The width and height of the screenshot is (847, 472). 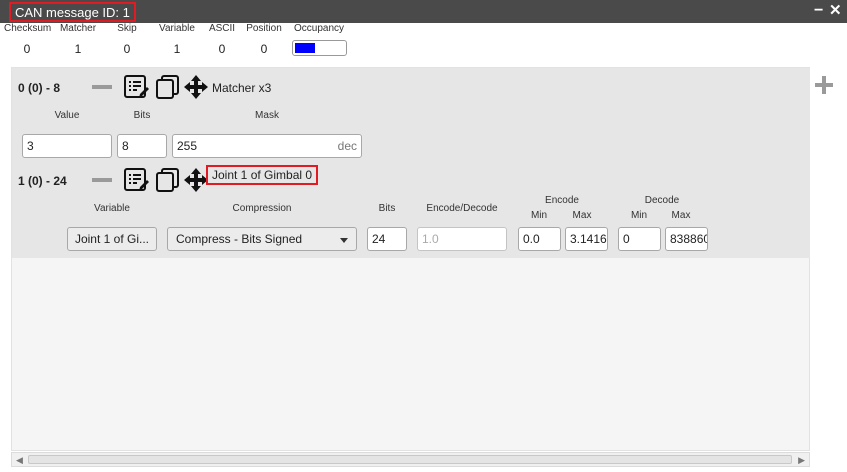 What do you see at coordinates (28, 28) in the screenshot?
I see `stat-label-checksum: Checksum` at bounding box center [28, 28].